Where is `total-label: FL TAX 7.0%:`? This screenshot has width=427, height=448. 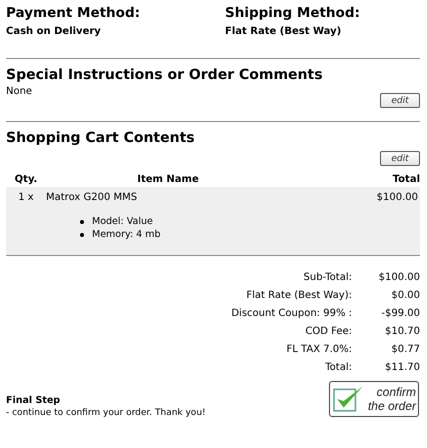
total-label: FL TAX 7.0%: is located at coordinates (319, 350).